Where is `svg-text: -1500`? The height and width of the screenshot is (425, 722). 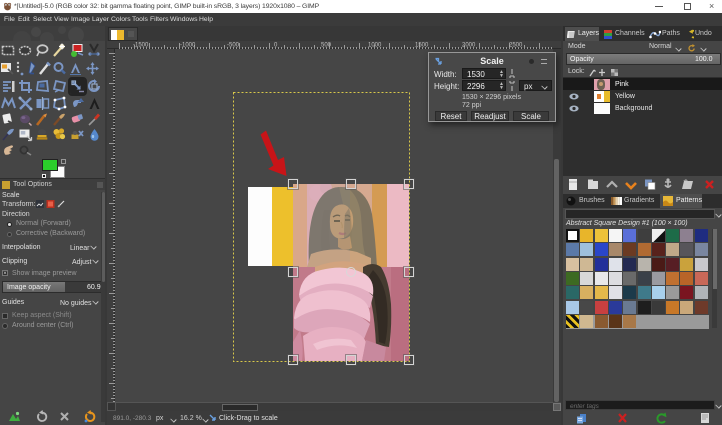
svg-text: -1500 is located at coordinates (141, 46).